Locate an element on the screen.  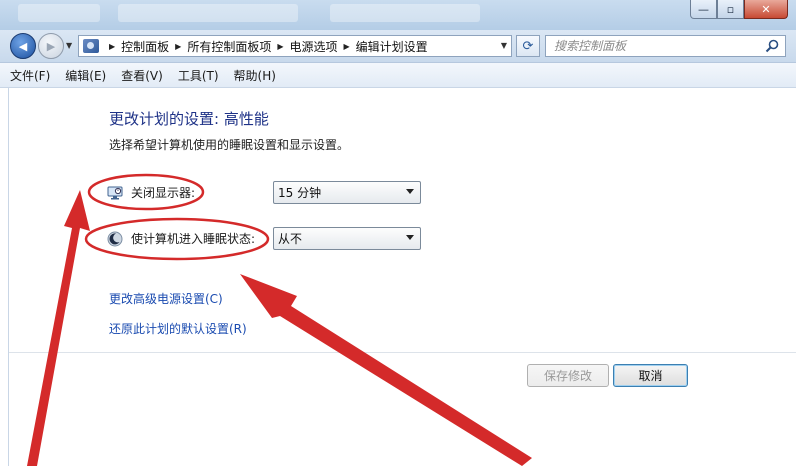
breadcrumb-all-items: 所有控制面板项 is located at coordinates (229, 46).